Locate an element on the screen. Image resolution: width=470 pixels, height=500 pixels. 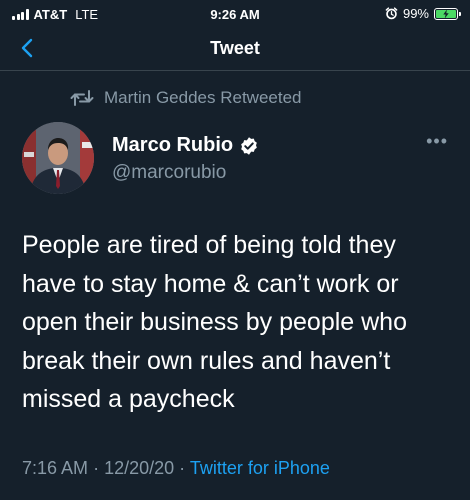
battery-percent: 99% is located at coordinates (415, 13).